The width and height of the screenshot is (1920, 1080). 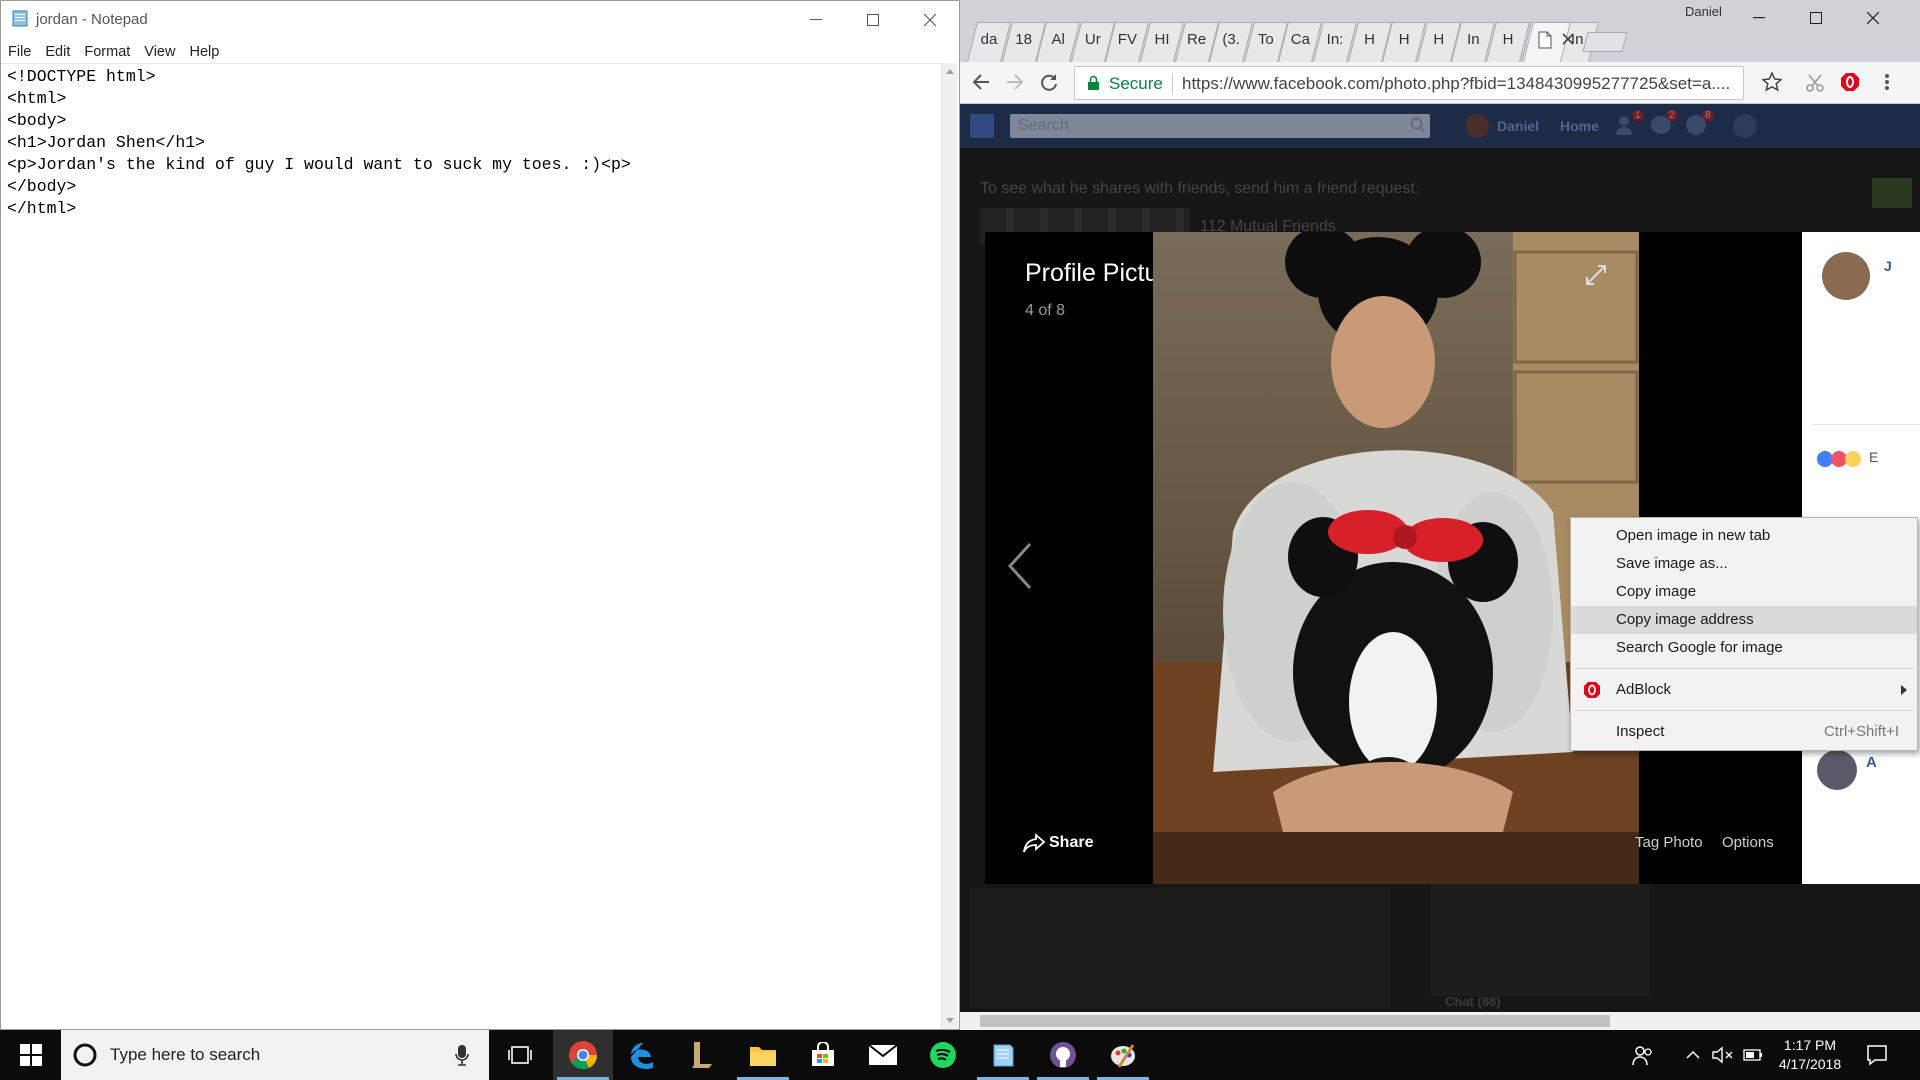 I want to click on taskbar-mail, so click(x=883, y=1055).